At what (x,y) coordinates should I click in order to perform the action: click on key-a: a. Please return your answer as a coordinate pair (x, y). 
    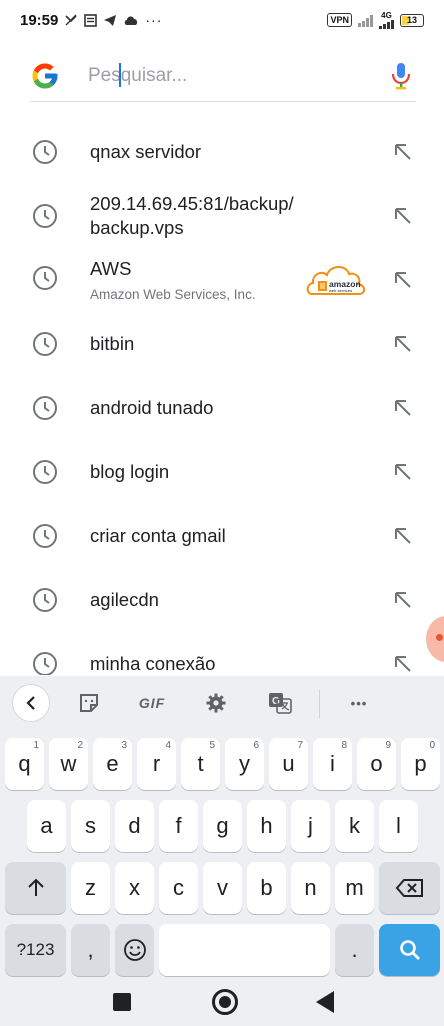
    Looking at the image, I should click on (46, 826).